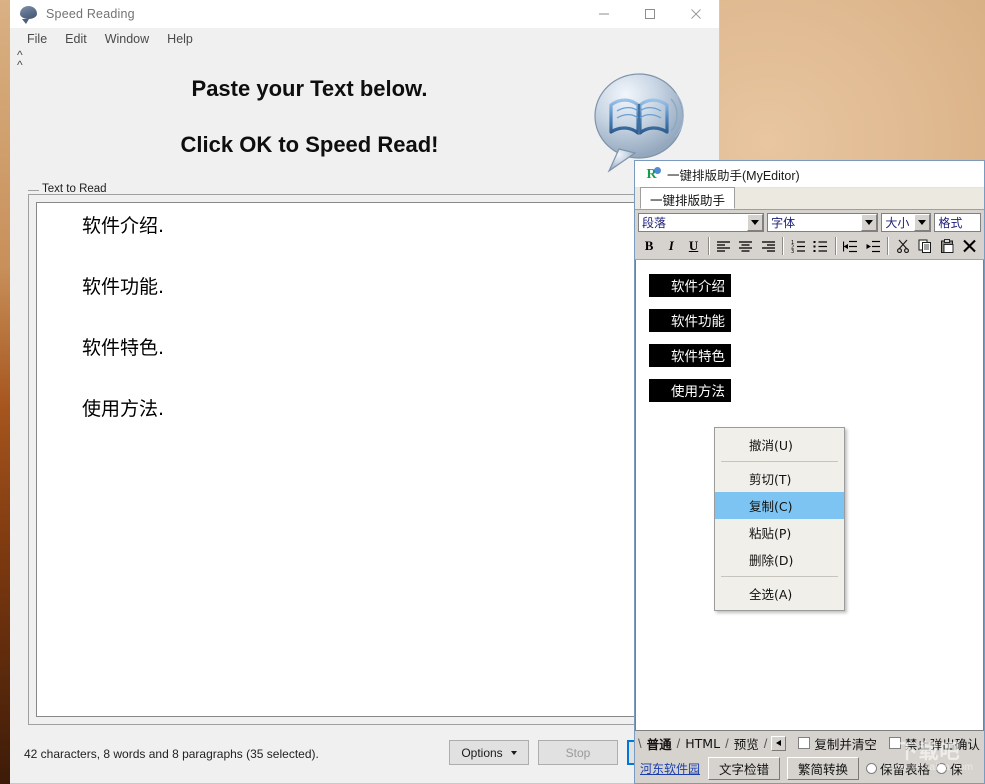 This screenshot has width=985, height=784. Describe the element at coordinates (702, 743) in the screenshot. I see `sheet-tab-html: HTML` at that location.